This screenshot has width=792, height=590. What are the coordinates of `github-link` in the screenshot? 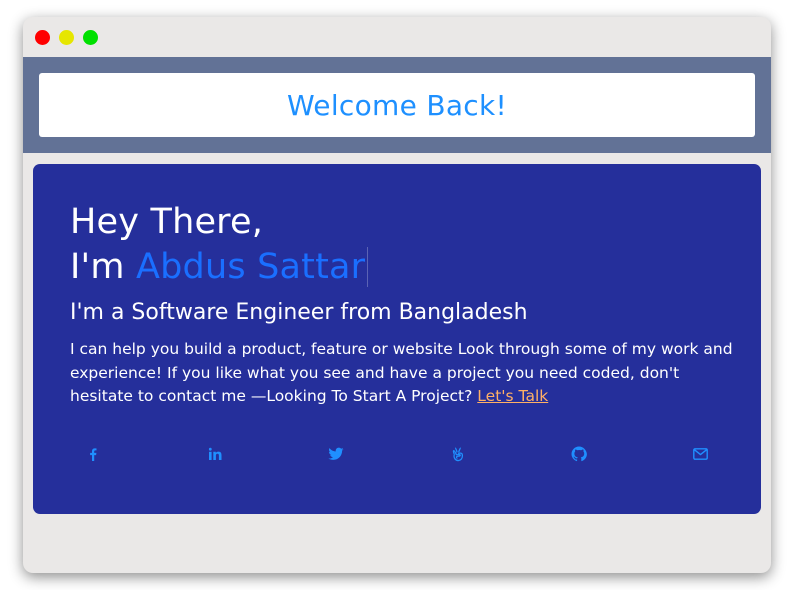 It's located at (579, 454).